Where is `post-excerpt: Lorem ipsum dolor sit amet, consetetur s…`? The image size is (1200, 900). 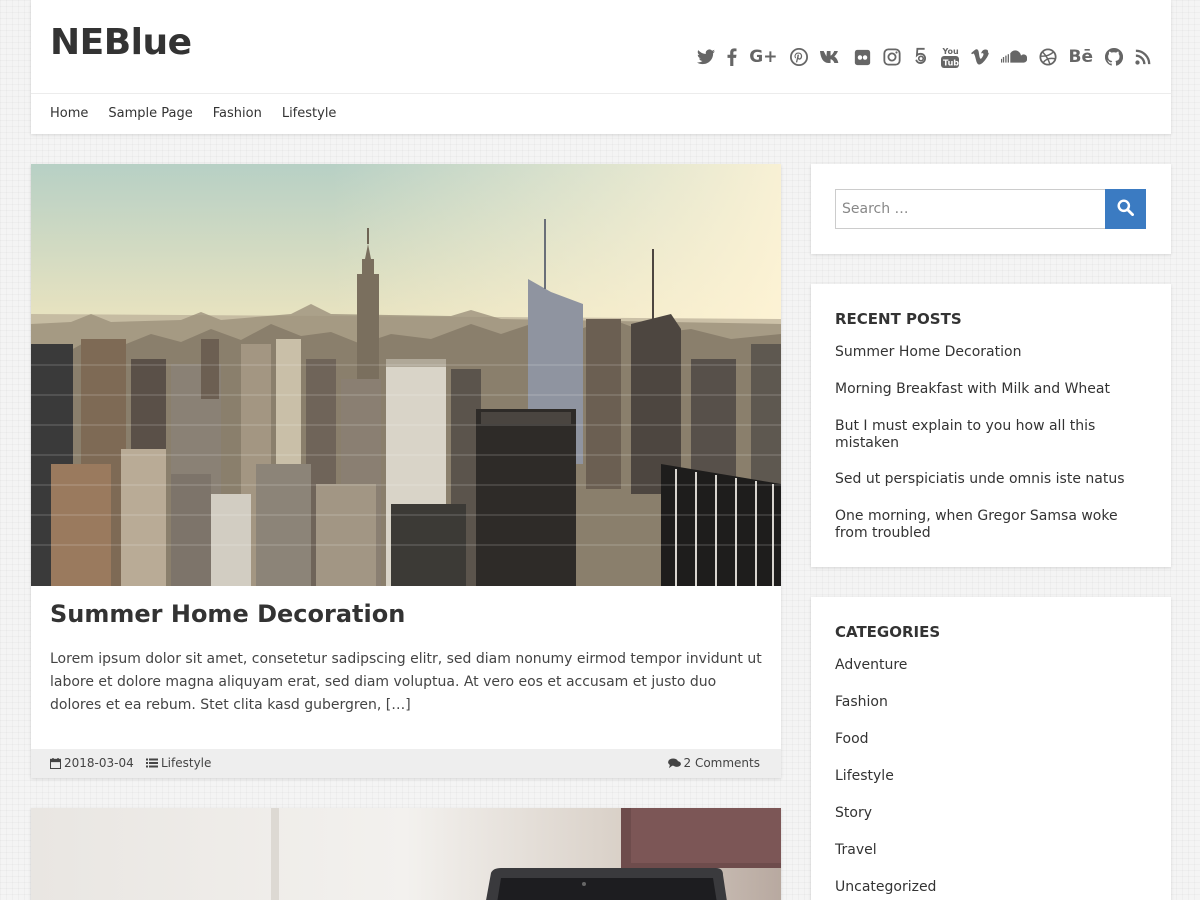
post-excerpt: Lorem ipsum dolor sit amet, consetetur s… is located at coordinates (406, 682).